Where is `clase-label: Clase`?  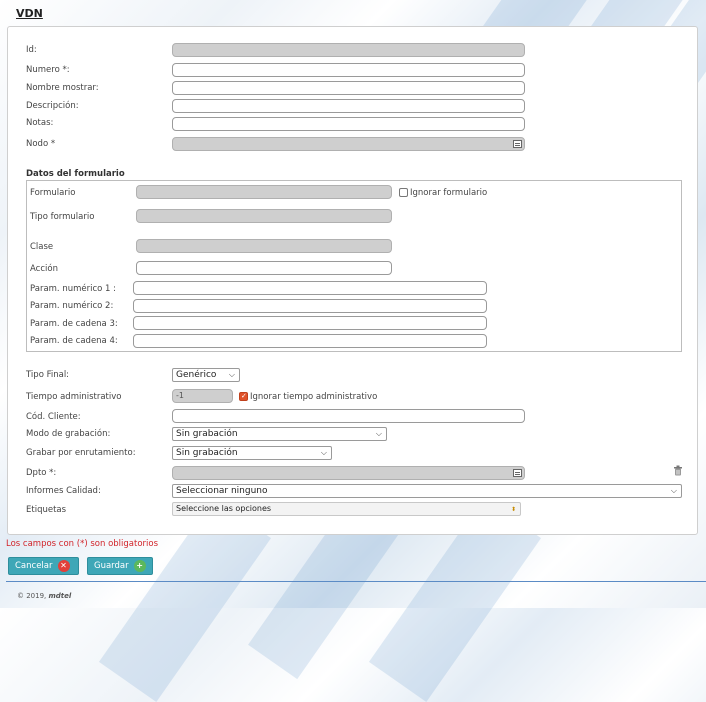
clase-label: Clase is located at coordinates (42, 247).